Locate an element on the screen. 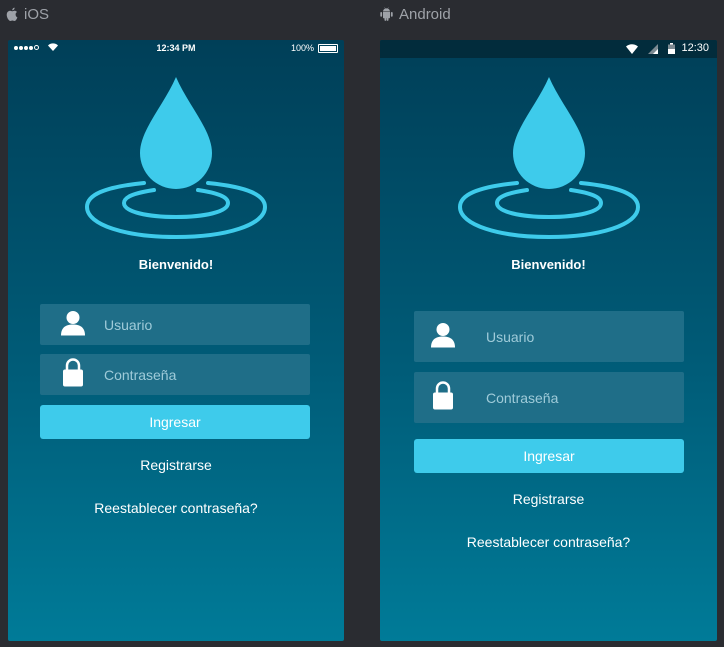 The width and height of the screenshot is (724, 647). battery-percentage: 100% is located at coordinates (302, 48).